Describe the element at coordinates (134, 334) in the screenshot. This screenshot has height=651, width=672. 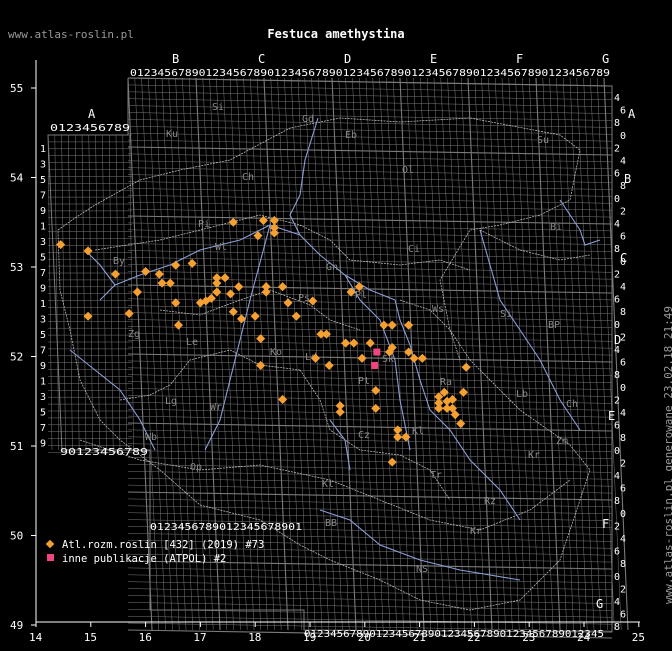
I see `region-label: Zg` at that location.